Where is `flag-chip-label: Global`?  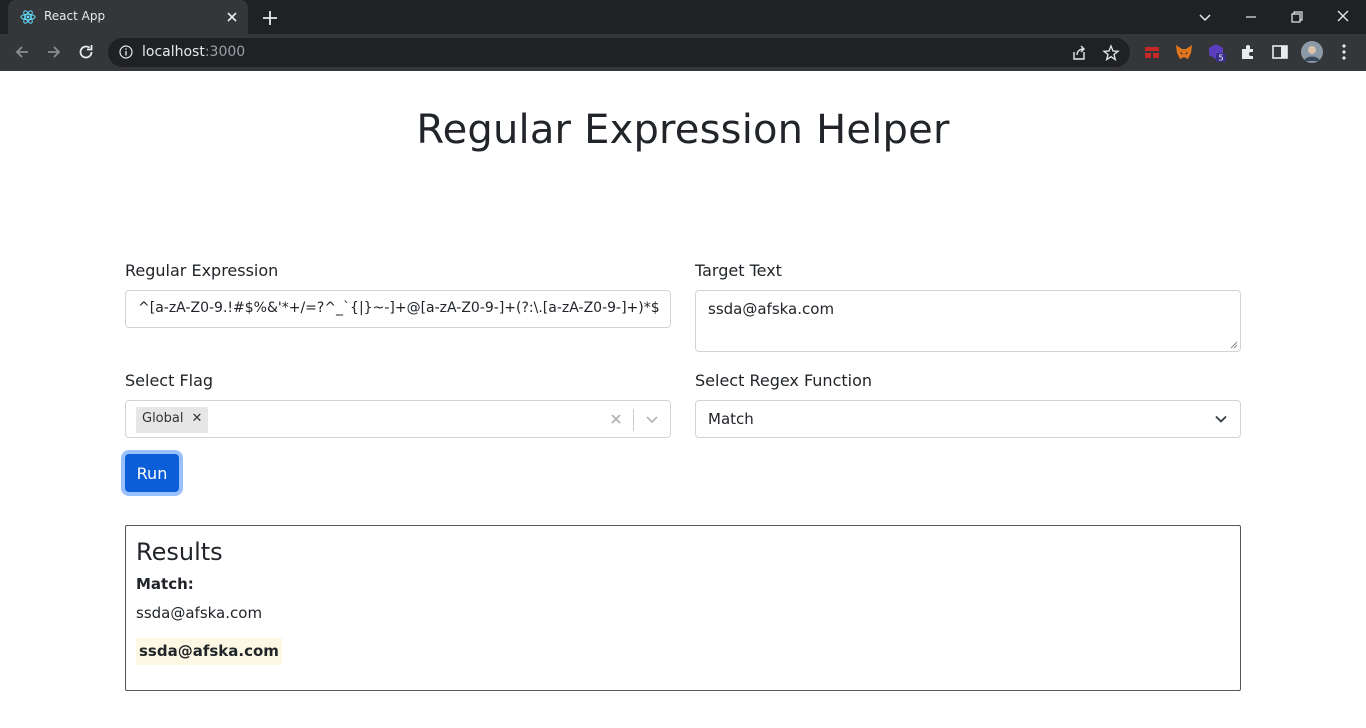 flag-chip-label: Global is located at coordinates (163, 418).